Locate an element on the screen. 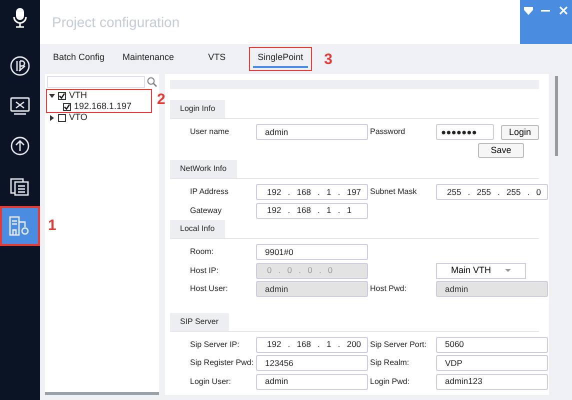 Image resolution: width=572 pixels, height=400 pixels. field-label: Host Pwd: is located at coordinates (389, 289).